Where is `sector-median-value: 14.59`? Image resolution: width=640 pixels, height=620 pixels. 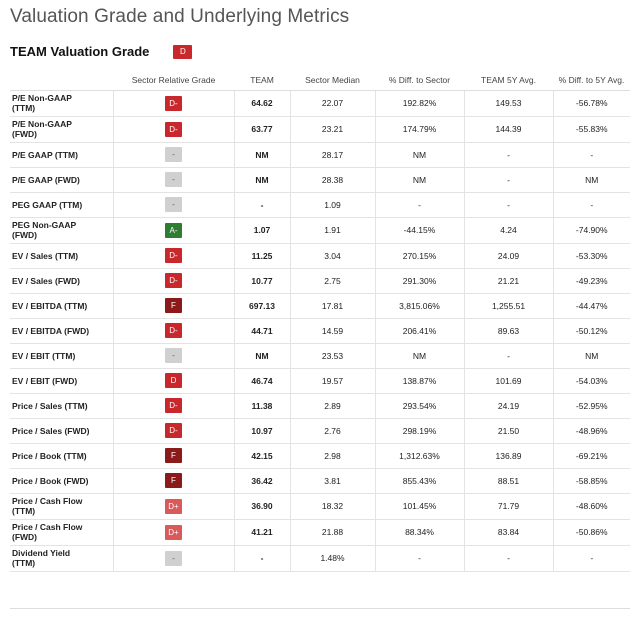
sector-median-value: 14.59 is located at coordinates (332, 331).